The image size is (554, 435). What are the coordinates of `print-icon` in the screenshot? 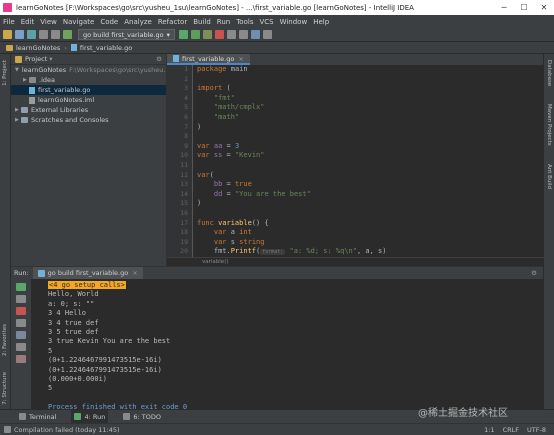 It's located at (21, 347).